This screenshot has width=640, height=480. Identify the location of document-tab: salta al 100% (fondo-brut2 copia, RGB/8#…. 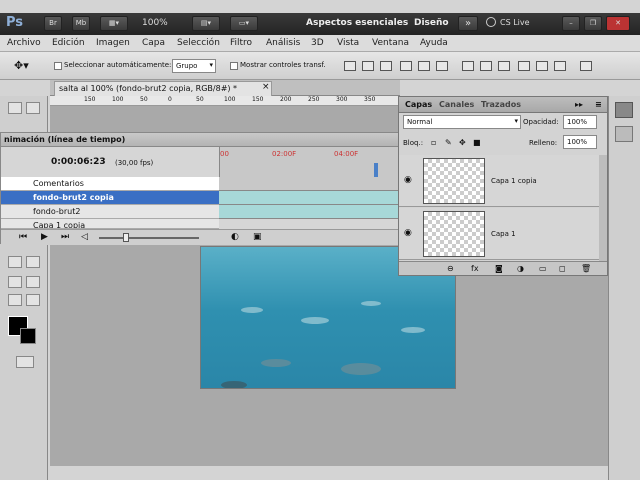
(163, 88).